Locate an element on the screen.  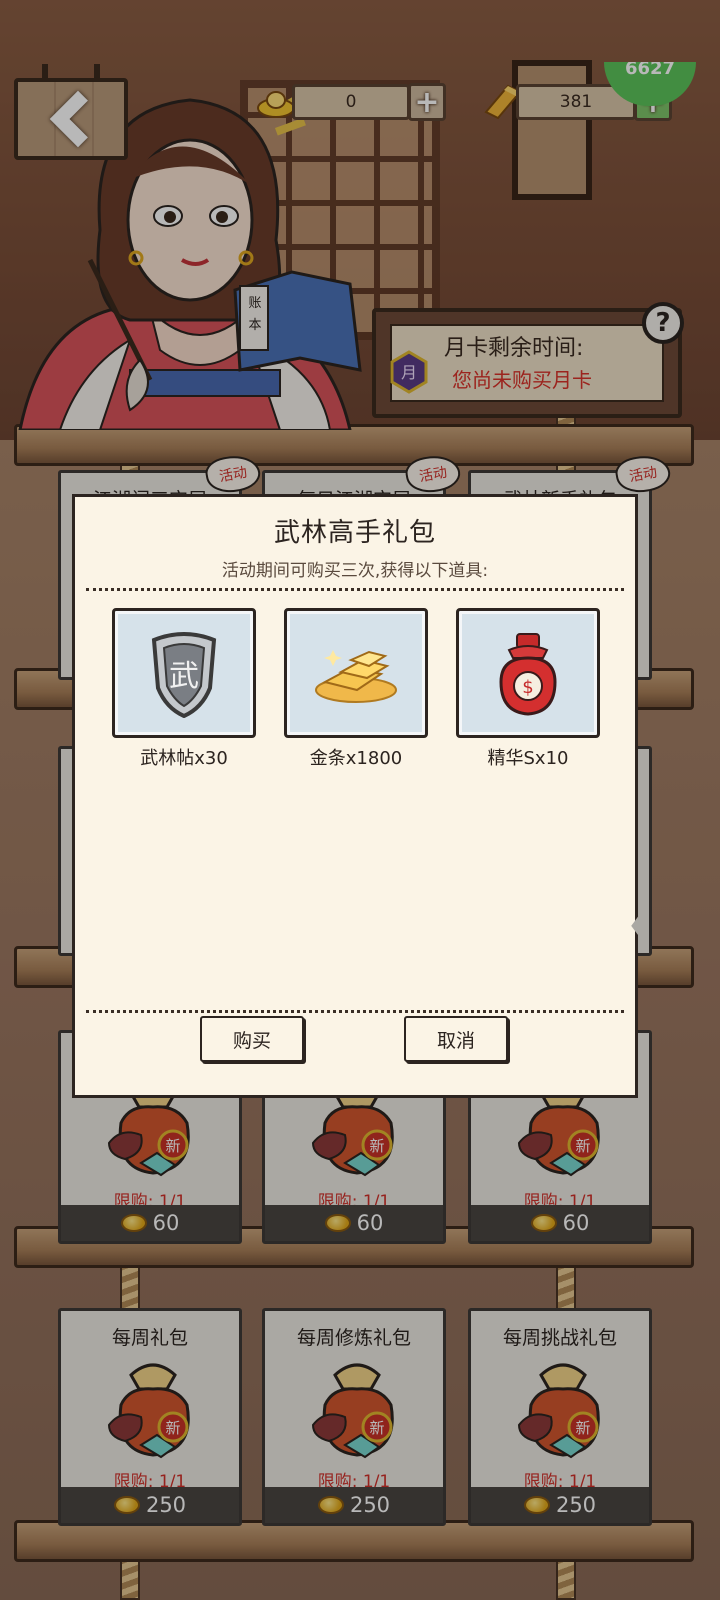
reward-frame is located at coordinates (356, 673).